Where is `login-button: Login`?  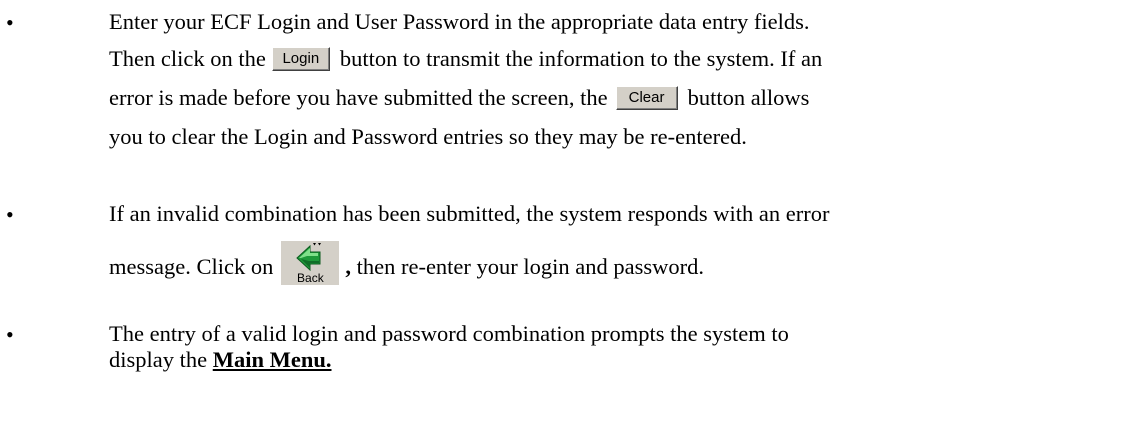 login-button: Login is located at coordinates (300, 58).